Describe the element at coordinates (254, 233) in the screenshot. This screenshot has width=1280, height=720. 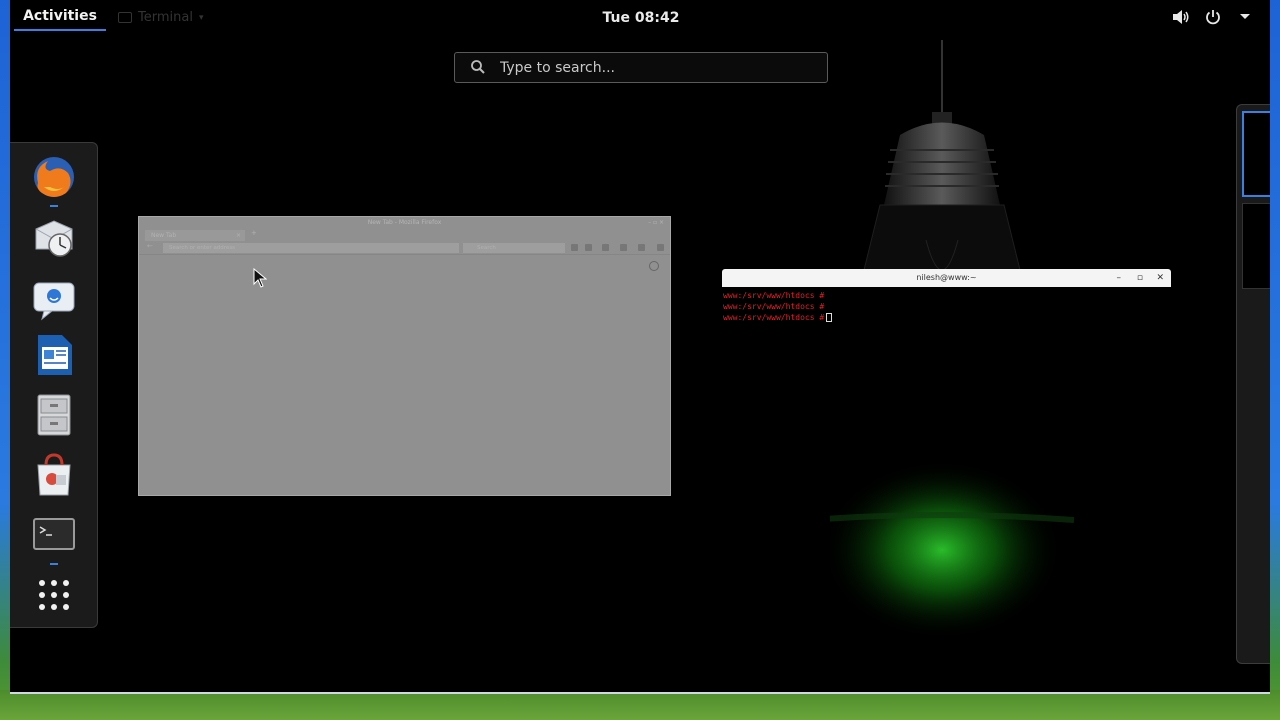
I see `new-tab-icon: +` at that location.